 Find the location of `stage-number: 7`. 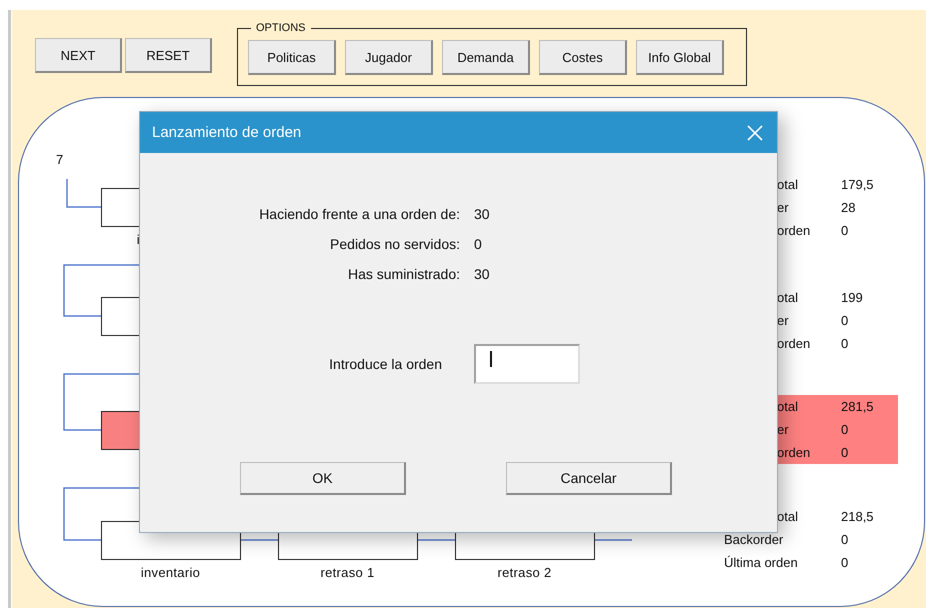

stage-number: 7 is located at coordinates (60, 159).